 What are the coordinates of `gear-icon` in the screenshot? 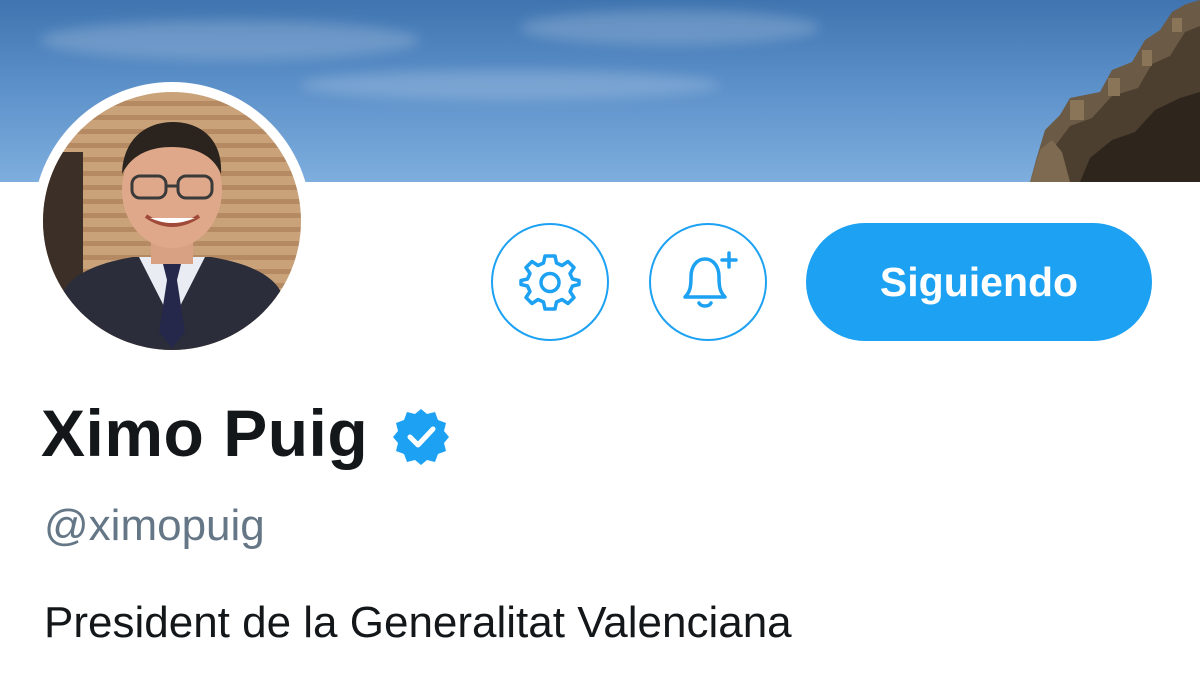 It's located at (550, 282).